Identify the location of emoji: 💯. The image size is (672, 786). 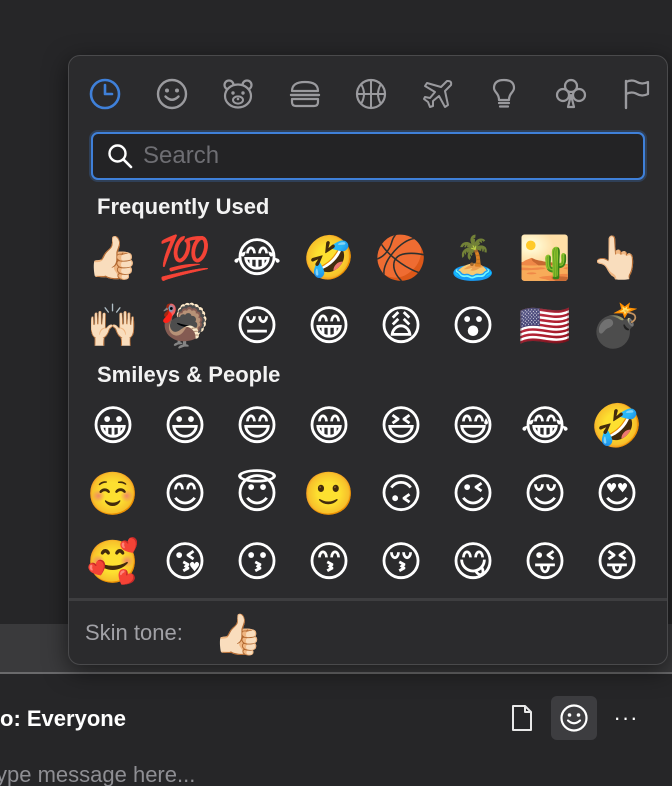
(185, 258).